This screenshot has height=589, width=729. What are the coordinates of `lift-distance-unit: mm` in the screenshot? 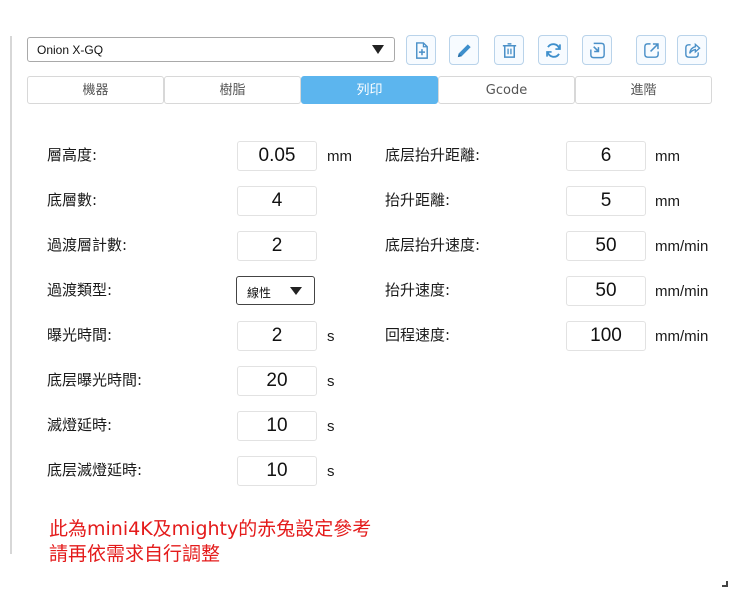 It's located at (667, 201).